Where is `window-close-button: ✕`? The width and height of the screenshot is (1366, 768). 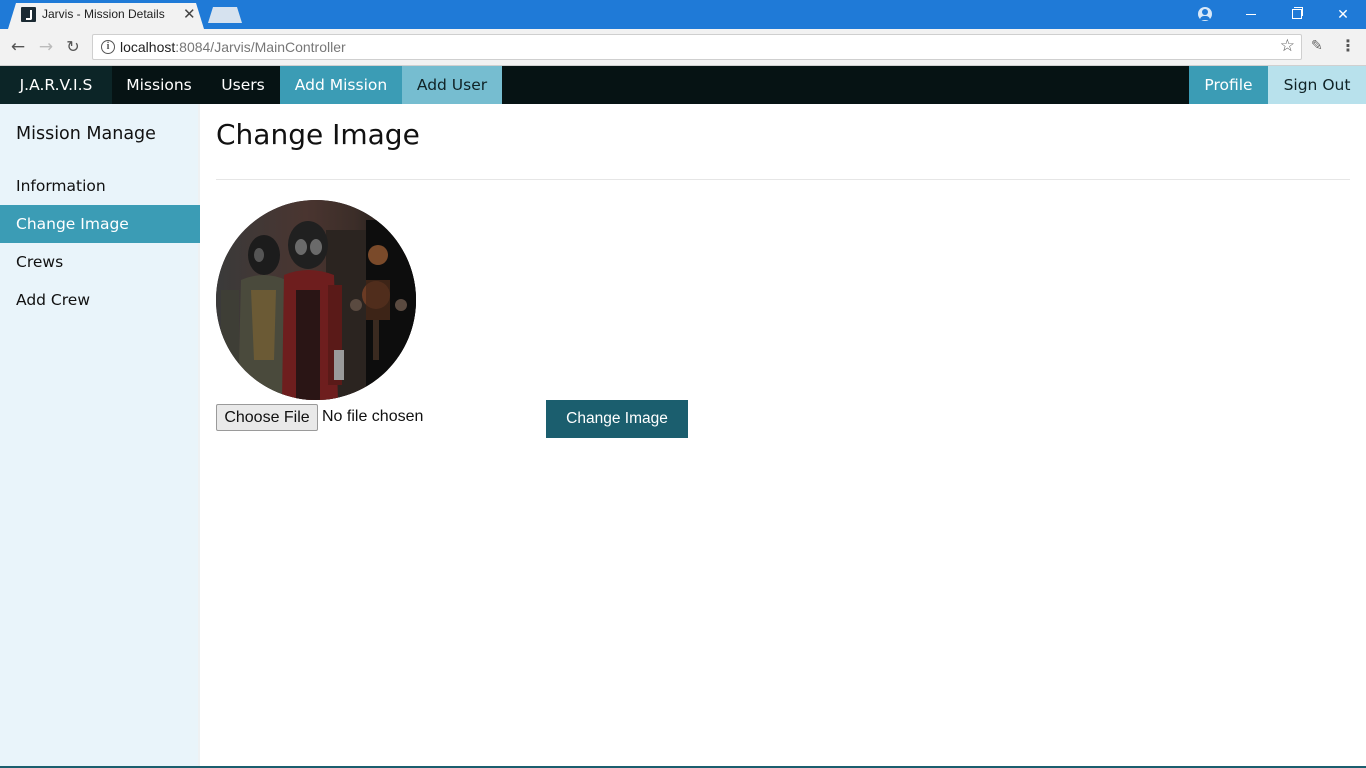 window-close-button: ✕ is located at coordinates (1343, 14).